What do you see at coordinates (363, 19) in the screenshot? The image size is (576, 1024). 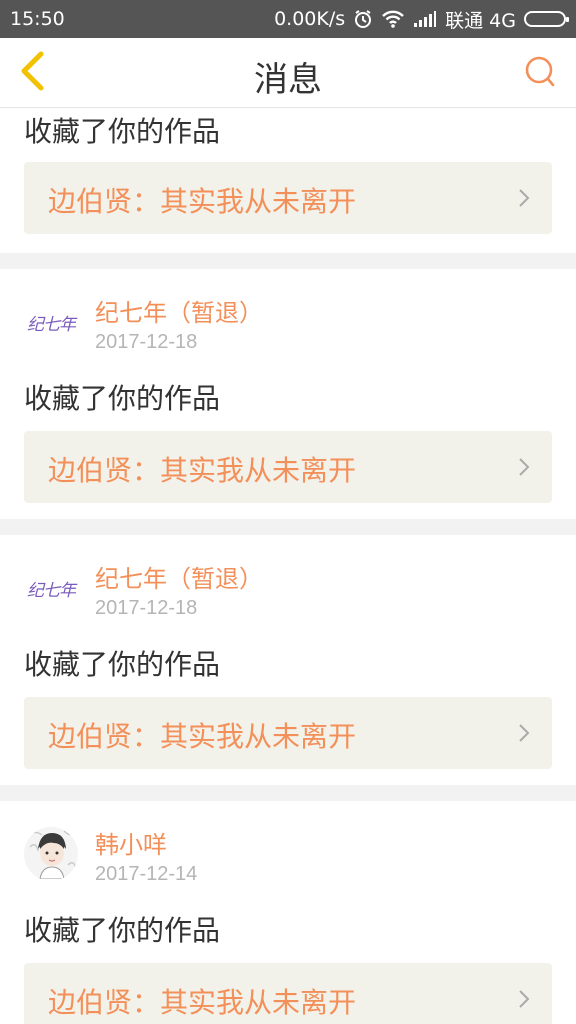 I see `alarm-icon` at bounding box center [363, 19].